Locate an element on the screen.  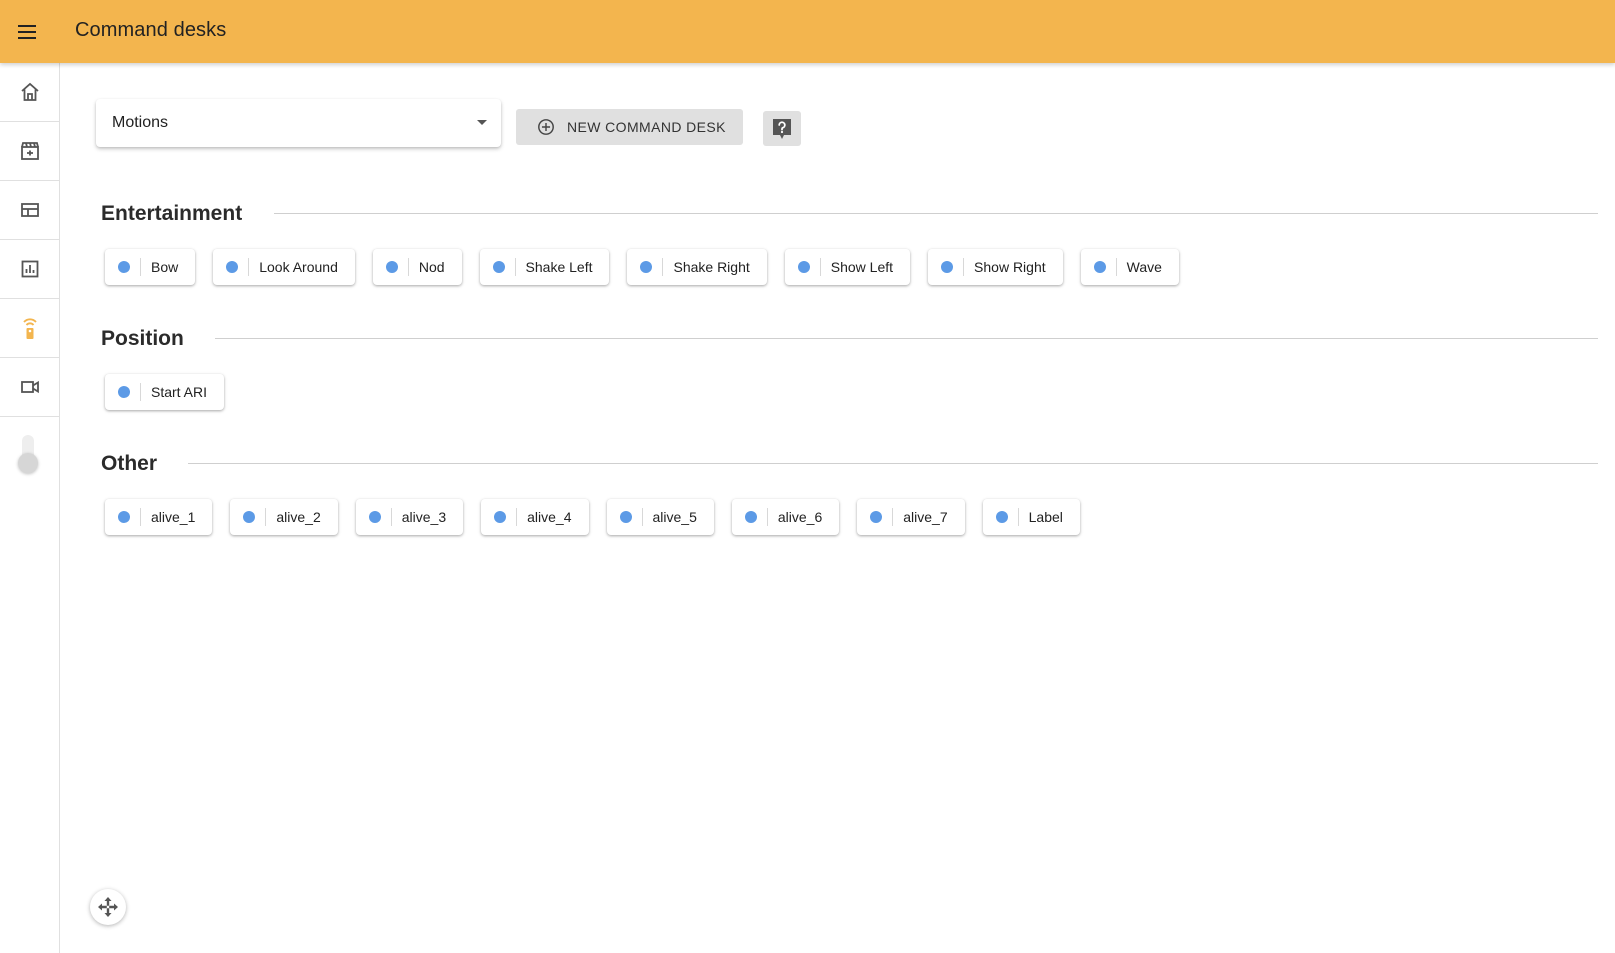
menu-button is located at coordinates (28, 31).